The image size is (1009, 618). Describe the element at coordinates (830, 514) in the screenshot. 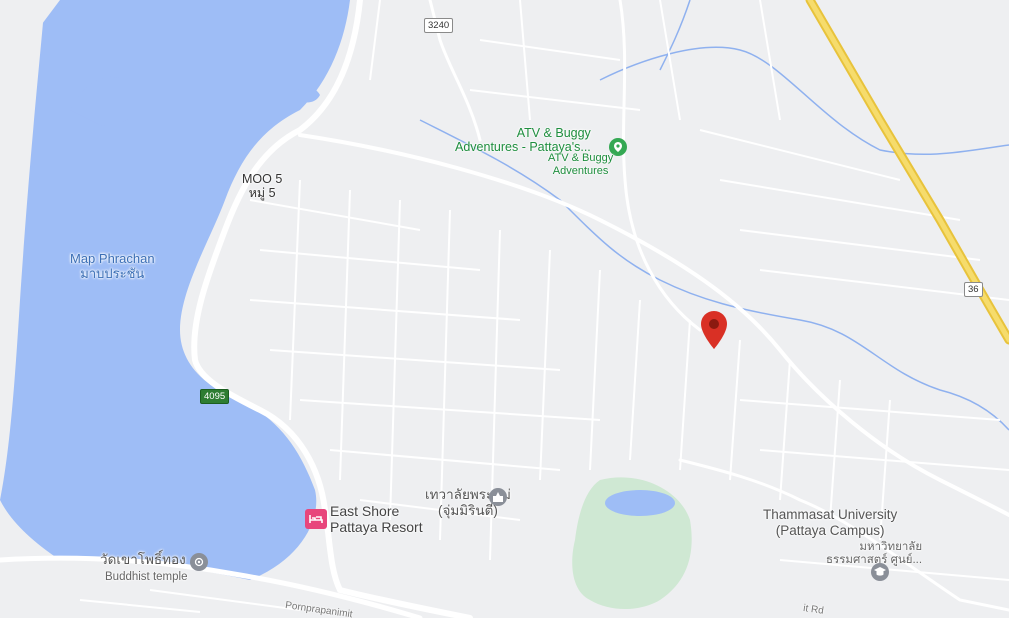

I see `poi-university-line-1: Thammasat University` at that location.